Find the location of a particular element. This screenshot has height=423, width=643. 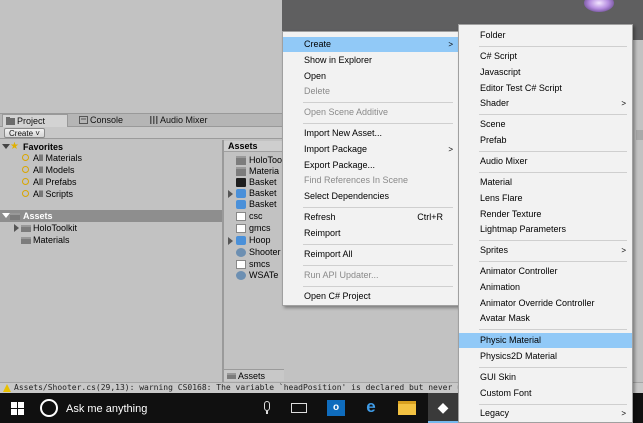

tab-project: Project is located at coordinates (35, 120).